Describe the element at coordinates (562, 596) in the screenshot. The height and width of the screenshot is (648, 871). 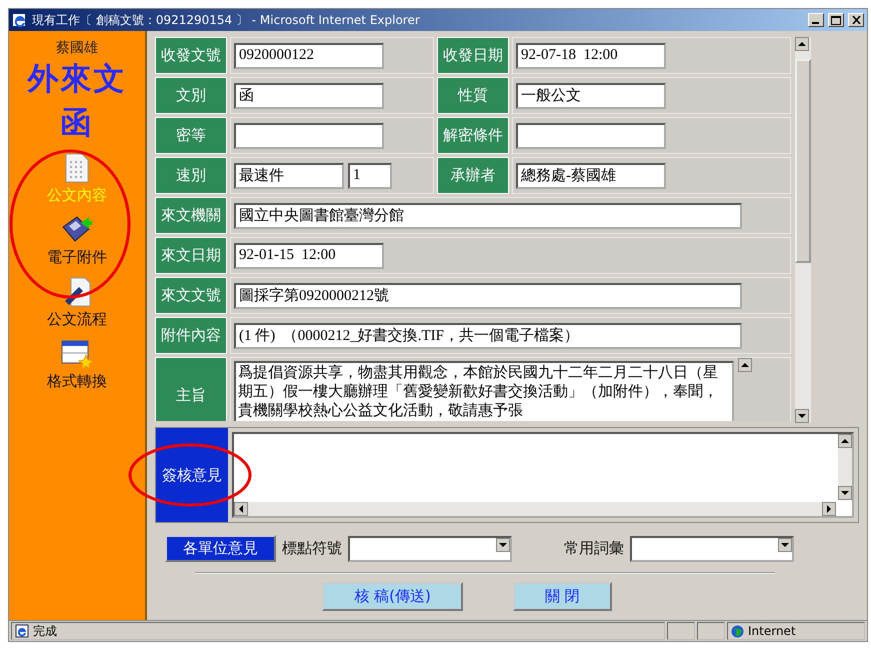
I see `action-button: 關 閉` at that location.